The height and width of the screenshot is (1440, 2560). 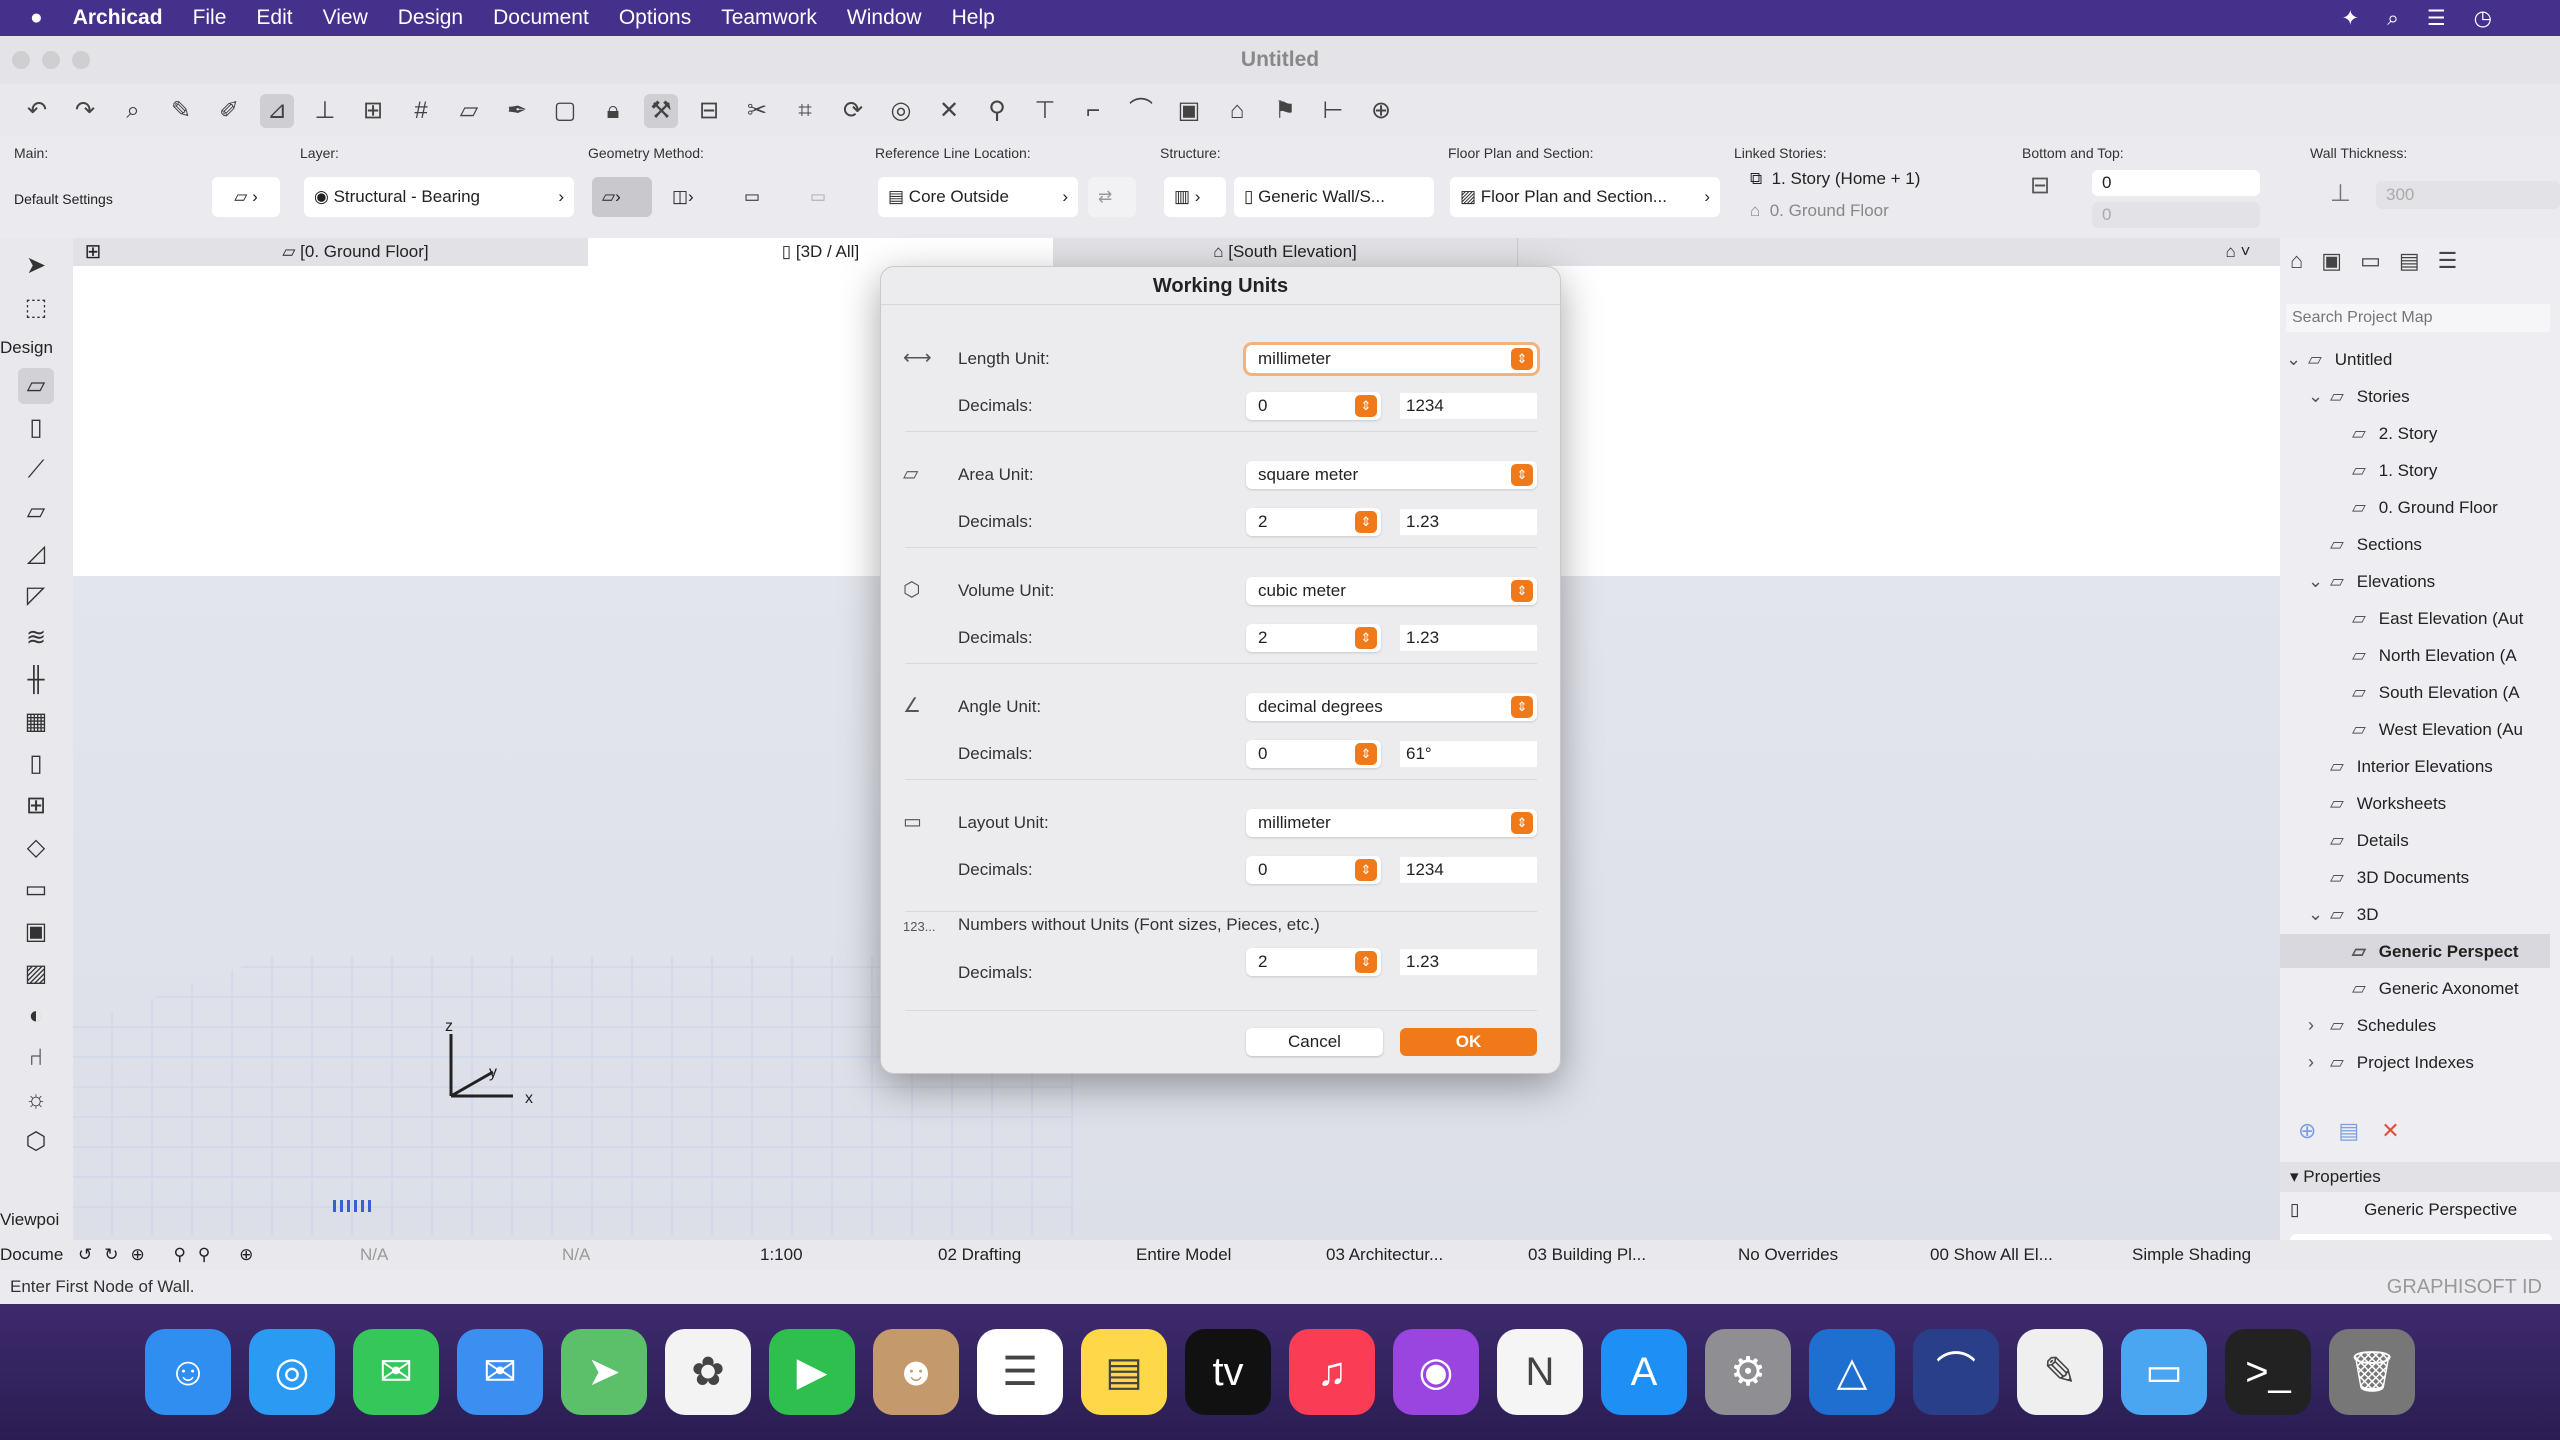 What do you see at coordinates (1332, 1372) in the screenshot?
I see `dock-music-icon: ♫` at bounding box center [1332, 1372].